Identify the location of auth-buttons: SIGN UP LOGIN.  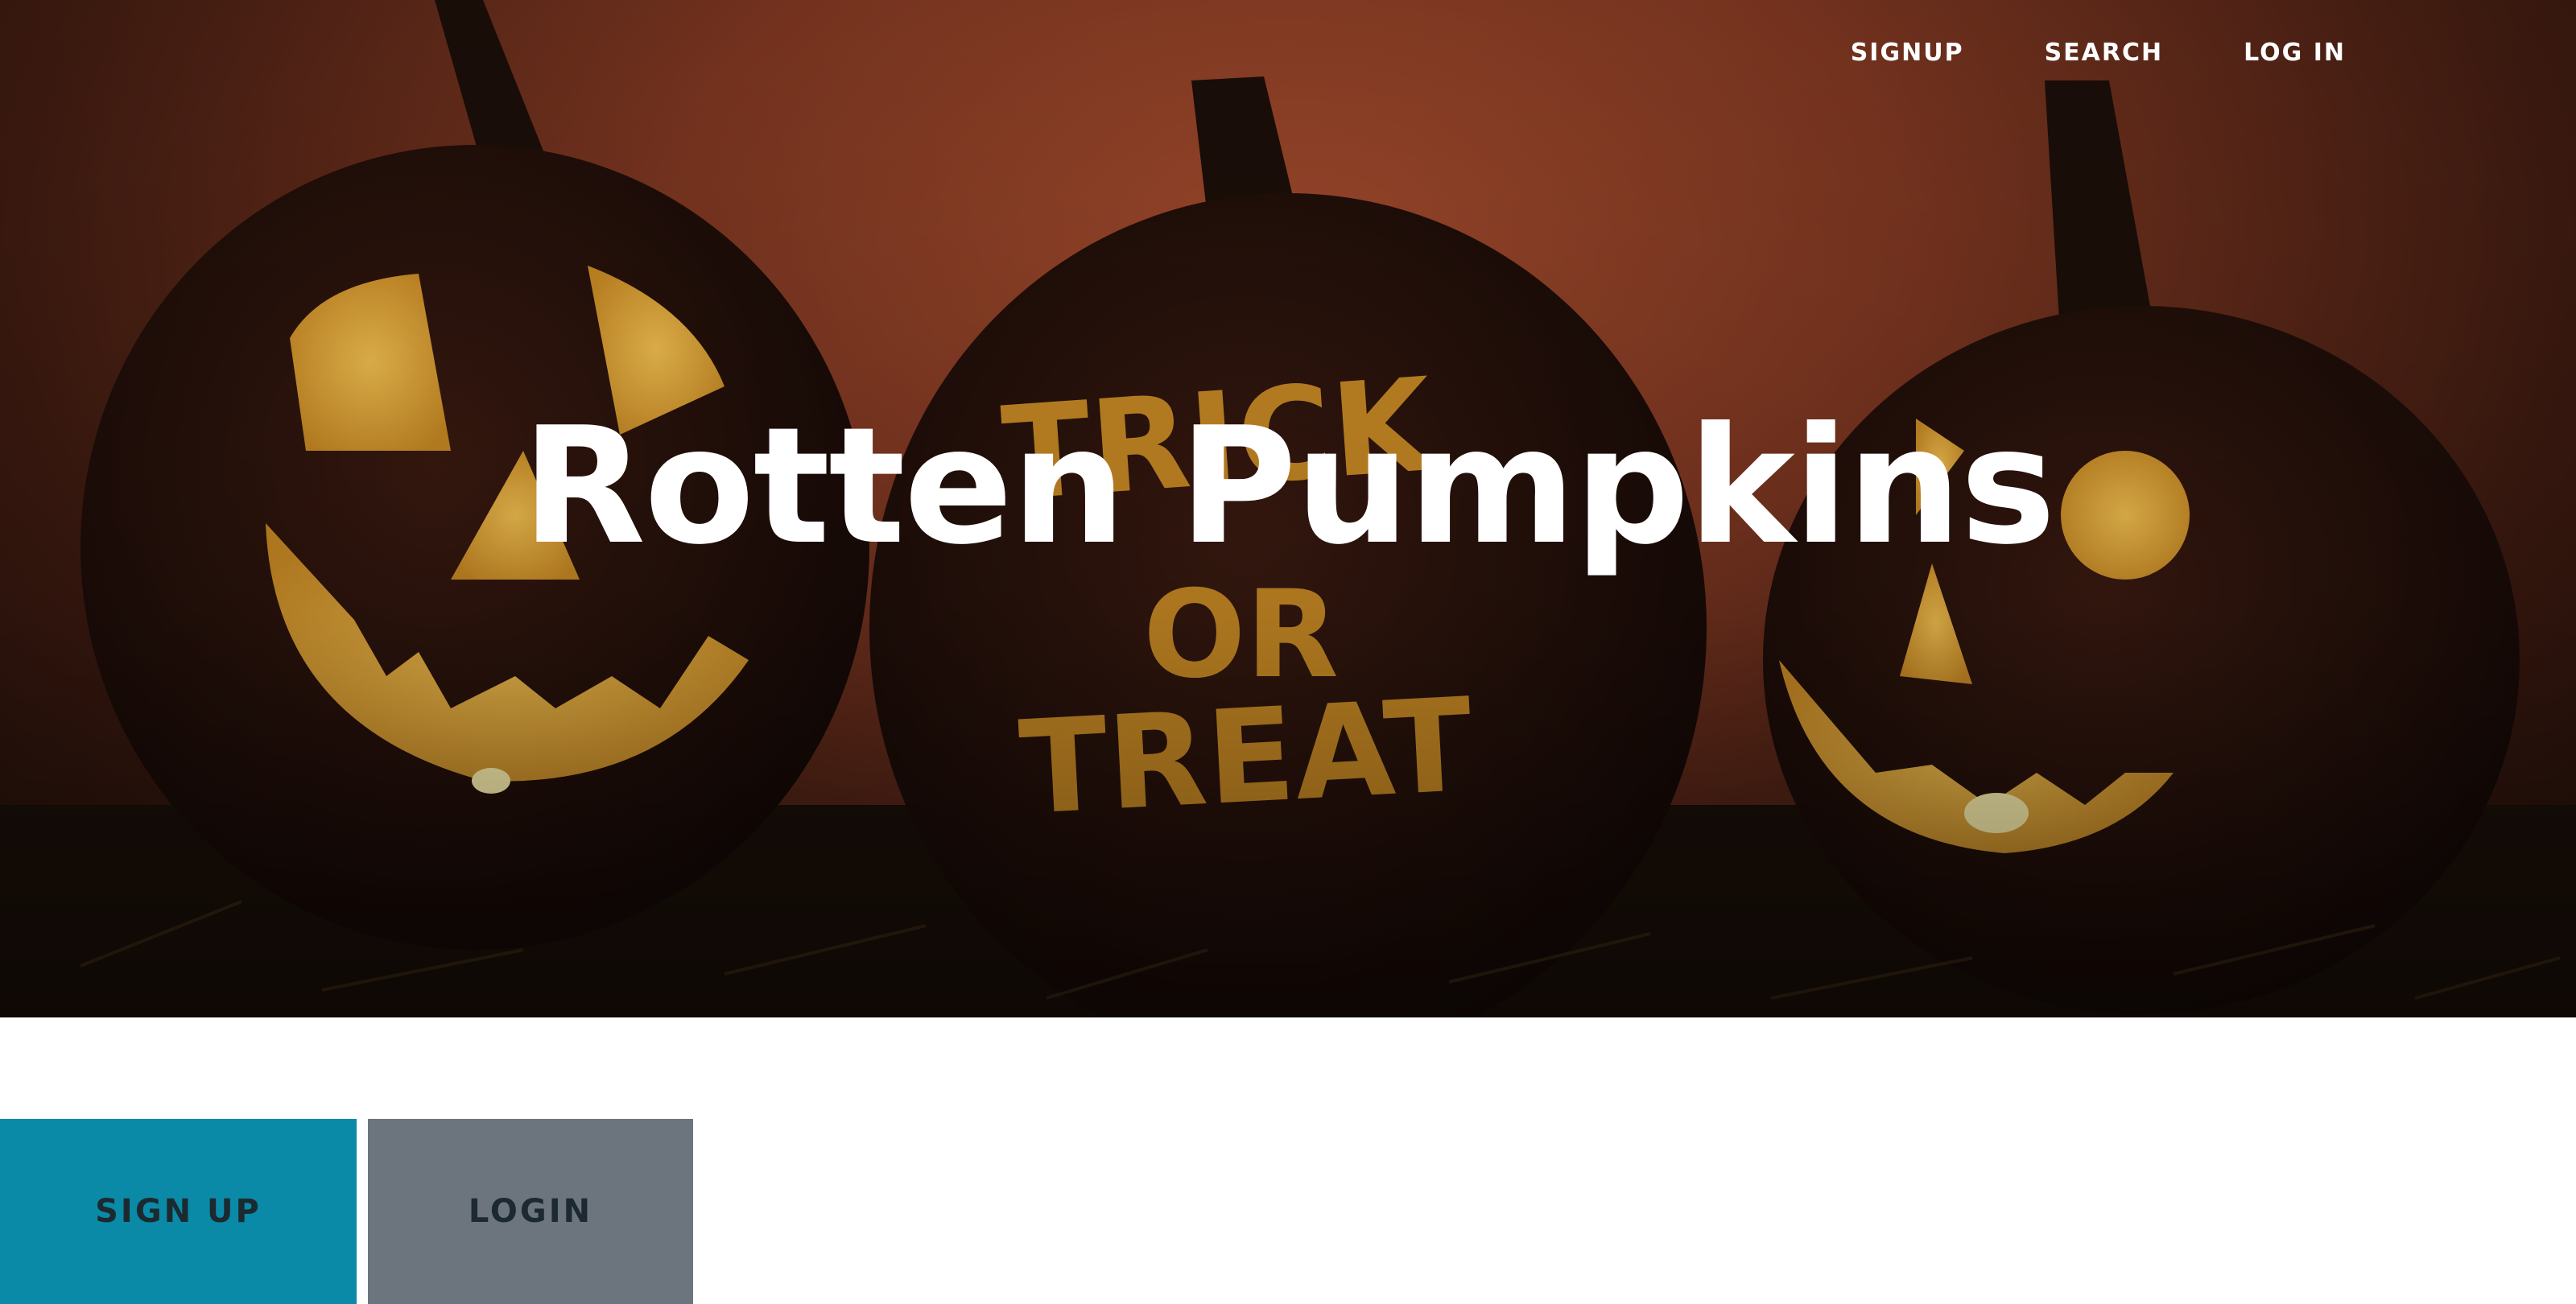
(346, 1211).